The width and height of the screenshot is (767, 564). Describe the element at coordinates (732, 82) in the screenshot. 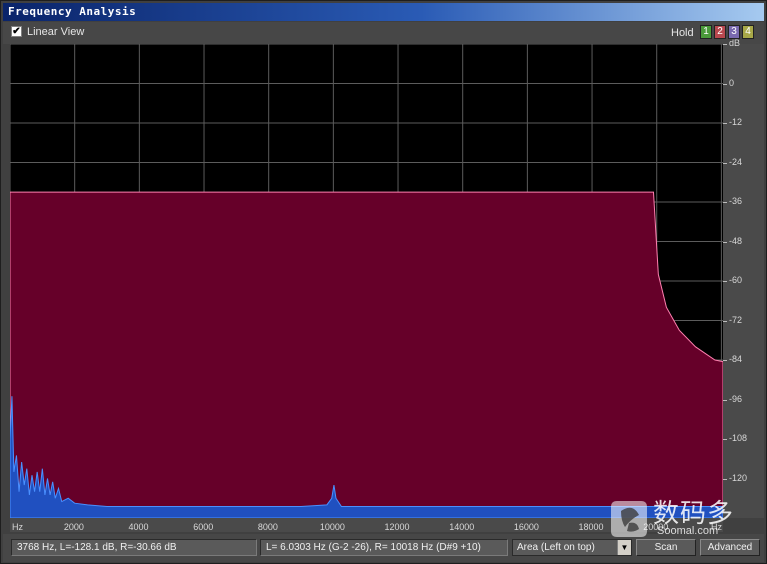

I see `y-tick-label: 0` at that location.